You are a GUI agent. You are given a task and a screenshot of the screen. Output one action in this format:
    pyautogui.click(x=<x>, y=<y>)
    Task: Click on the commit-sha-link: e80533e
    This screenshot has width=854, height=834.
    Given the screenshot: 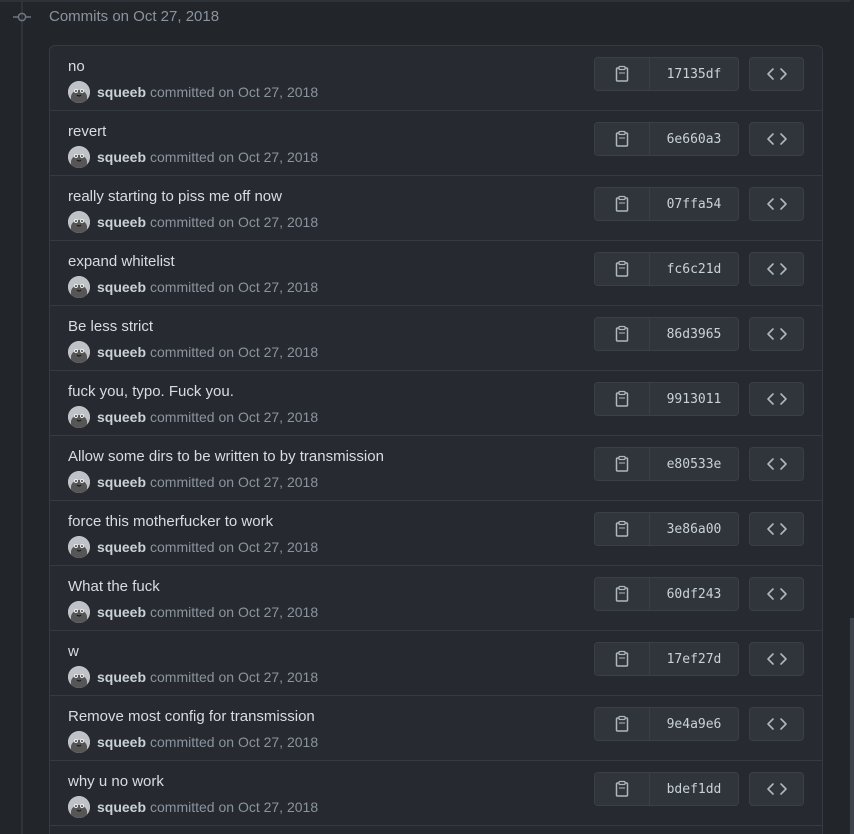 What is the action you would take?
    pyautogui.click(x=694, y=464)
    